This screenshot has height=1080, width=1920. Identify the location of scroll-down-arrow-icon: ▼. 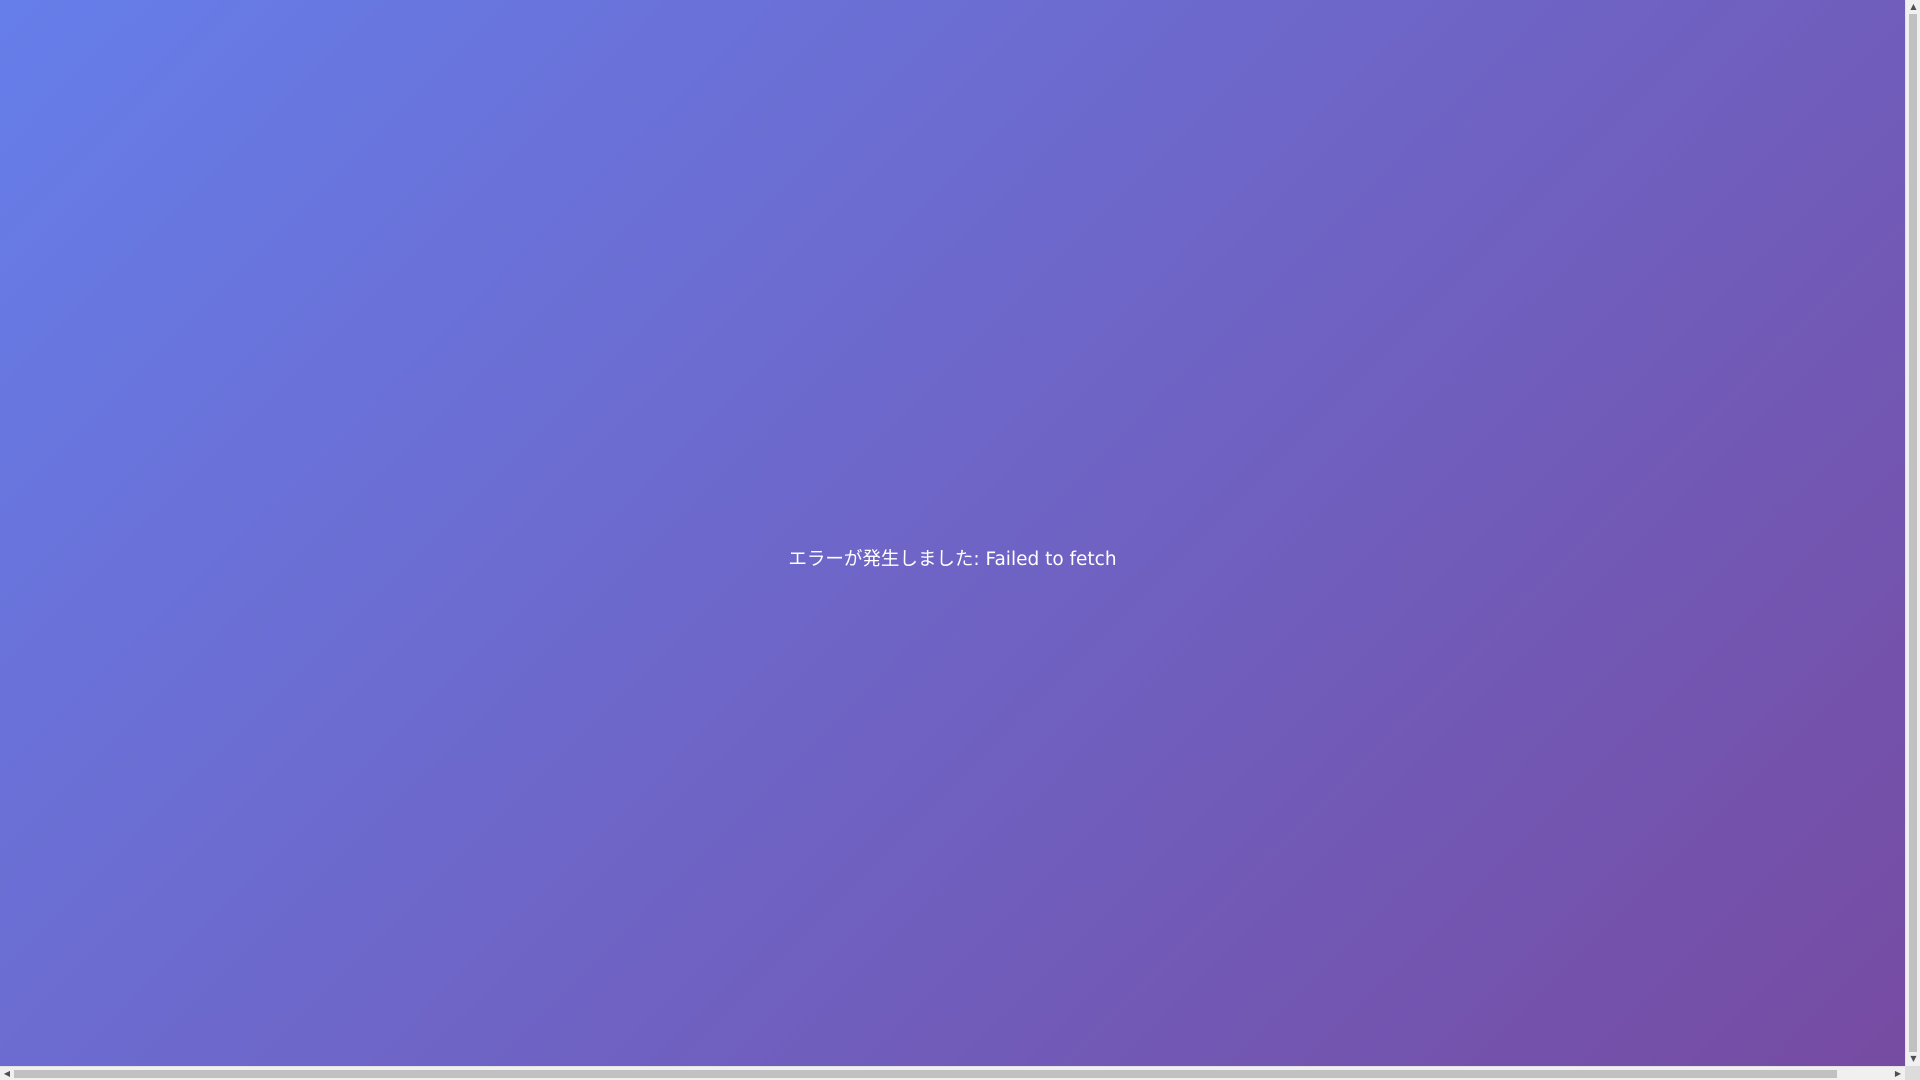
(1913, 1059).